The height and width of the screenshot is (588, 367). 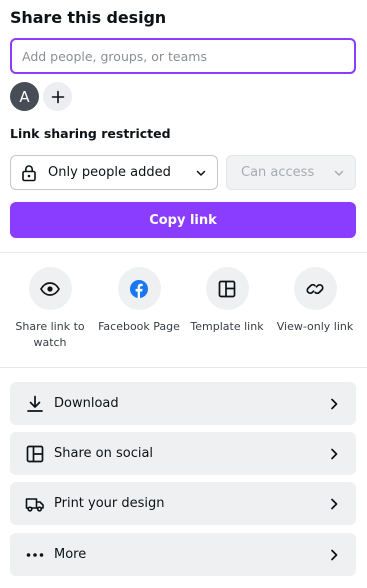 What do you see at coordinates (109, 503) in the screenshot?
I see `row-label: Print your design` at bounding box center [109, 503].